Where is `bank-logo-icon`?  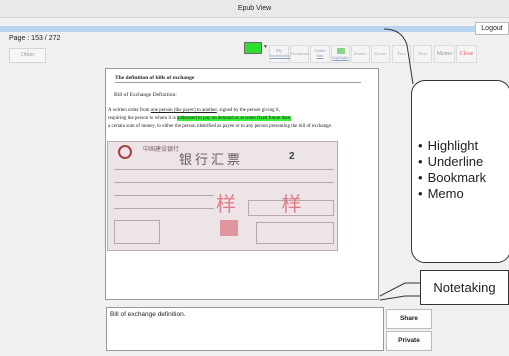 bank-logo-icon is located at coordinates (125, 152).